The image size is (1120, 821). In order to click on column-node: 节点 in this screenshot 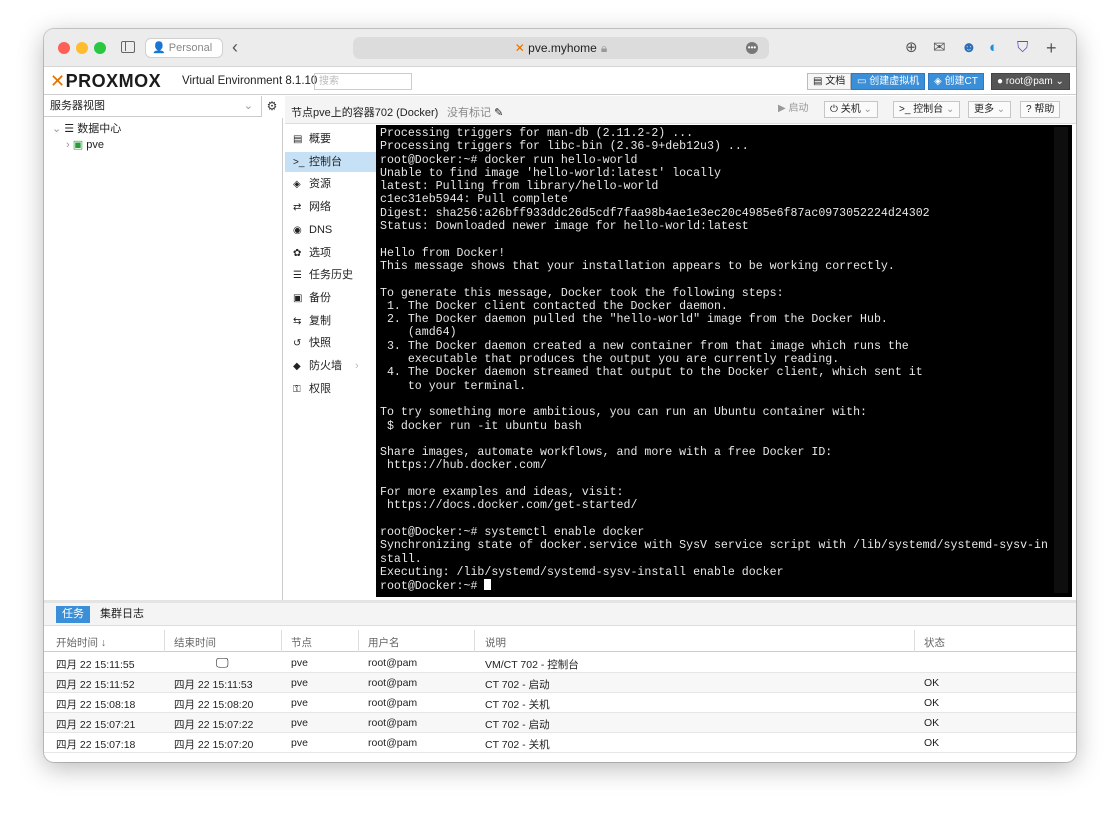, I will do `click(301, 642)`.